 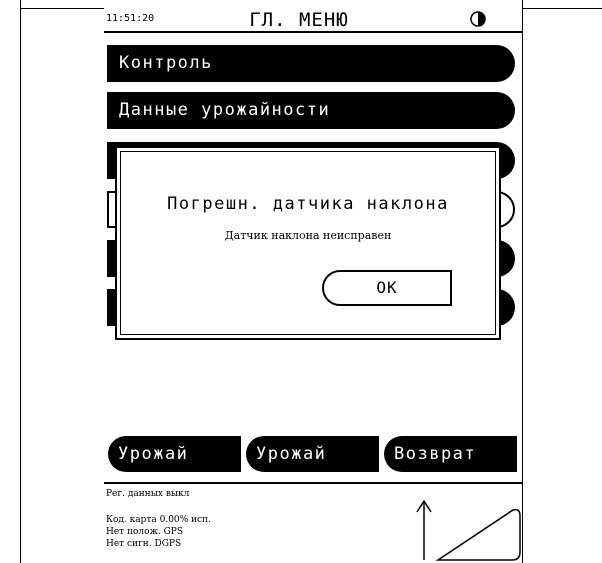 I want to click on frame-right-line, so click(x=522, y=281).